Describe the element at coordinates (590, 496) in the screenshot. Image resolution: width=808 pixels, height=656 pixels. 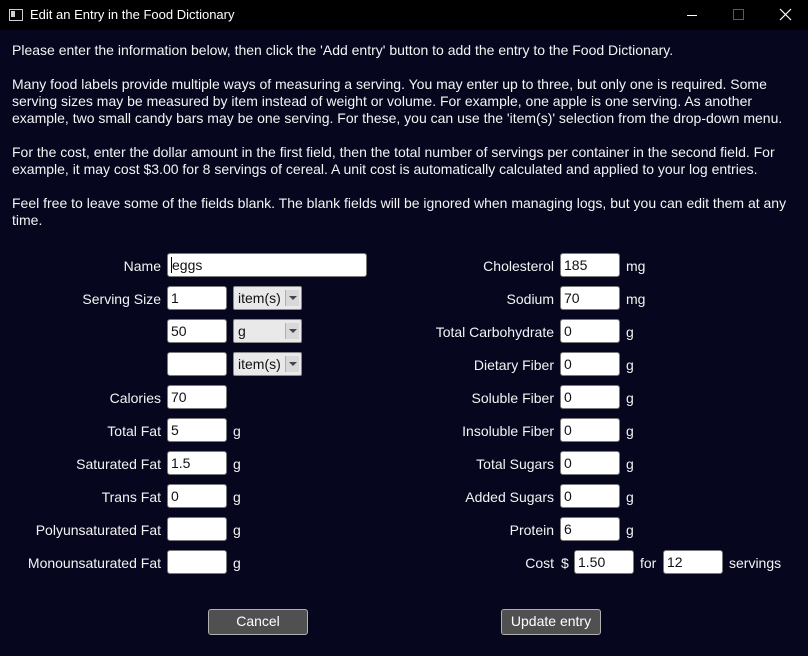
I see `added-sugars-field: 0` at that location.